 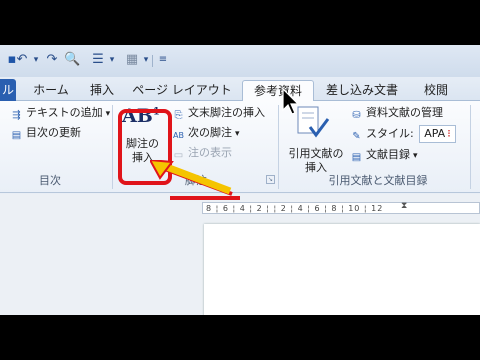 I want to click on tab-mailings: 差し込み文書, so click(x=362, y=90).